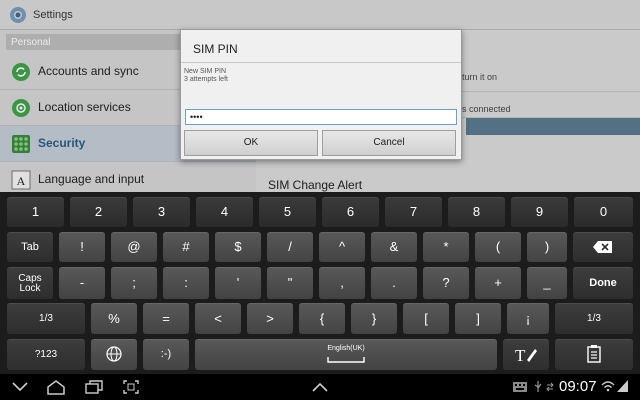  I want to click on key-ampersand: &, so click(394, 247).